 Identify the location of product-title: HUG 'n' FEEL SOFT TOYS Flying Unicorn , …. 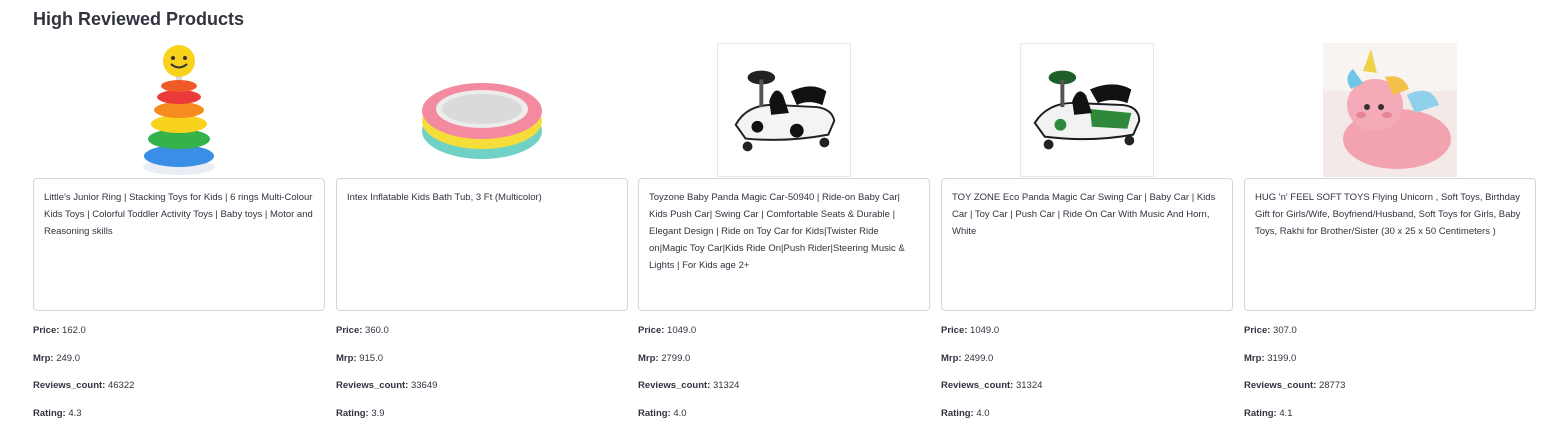
(1390, 244).